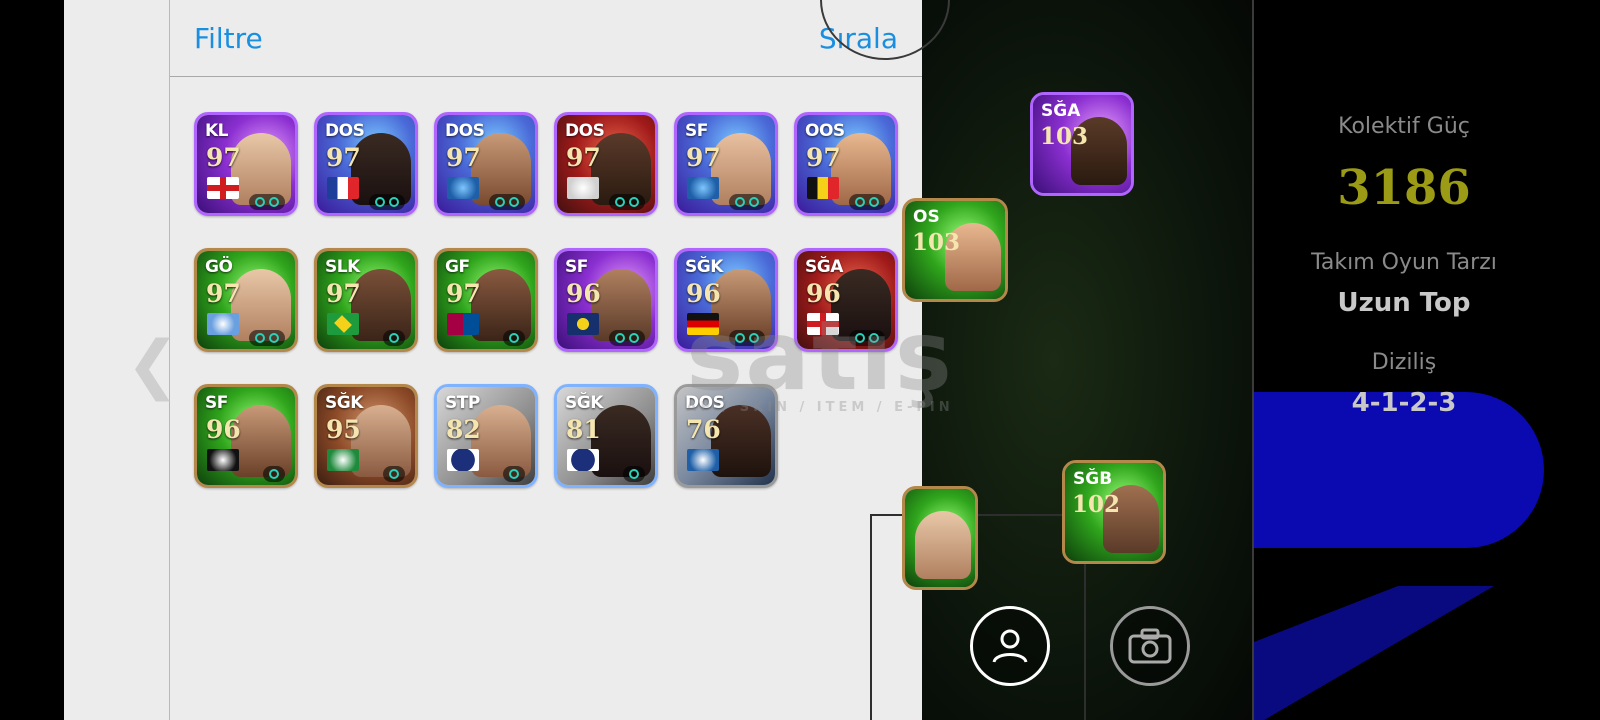 Image resolution: width=1600 pixels, height=720 pixels. I want to click on card-rating: 95, so click(343, 429).